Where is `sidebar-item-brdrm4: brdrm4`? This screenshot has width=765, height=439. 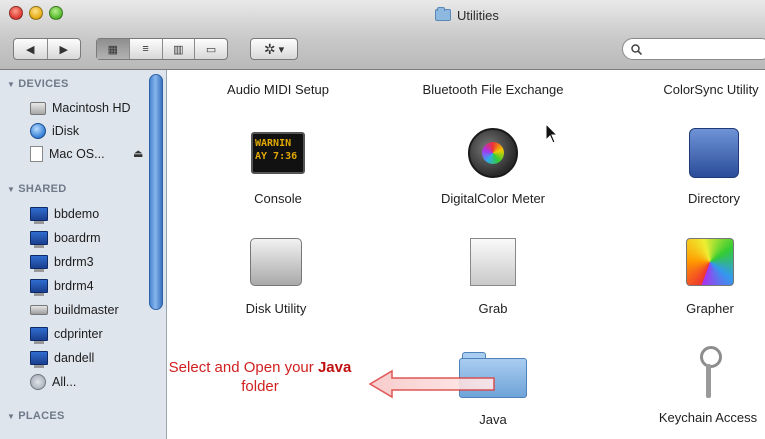 sidebar-item-brdrm4: brdrm4 is located at coordinates (62, 286).